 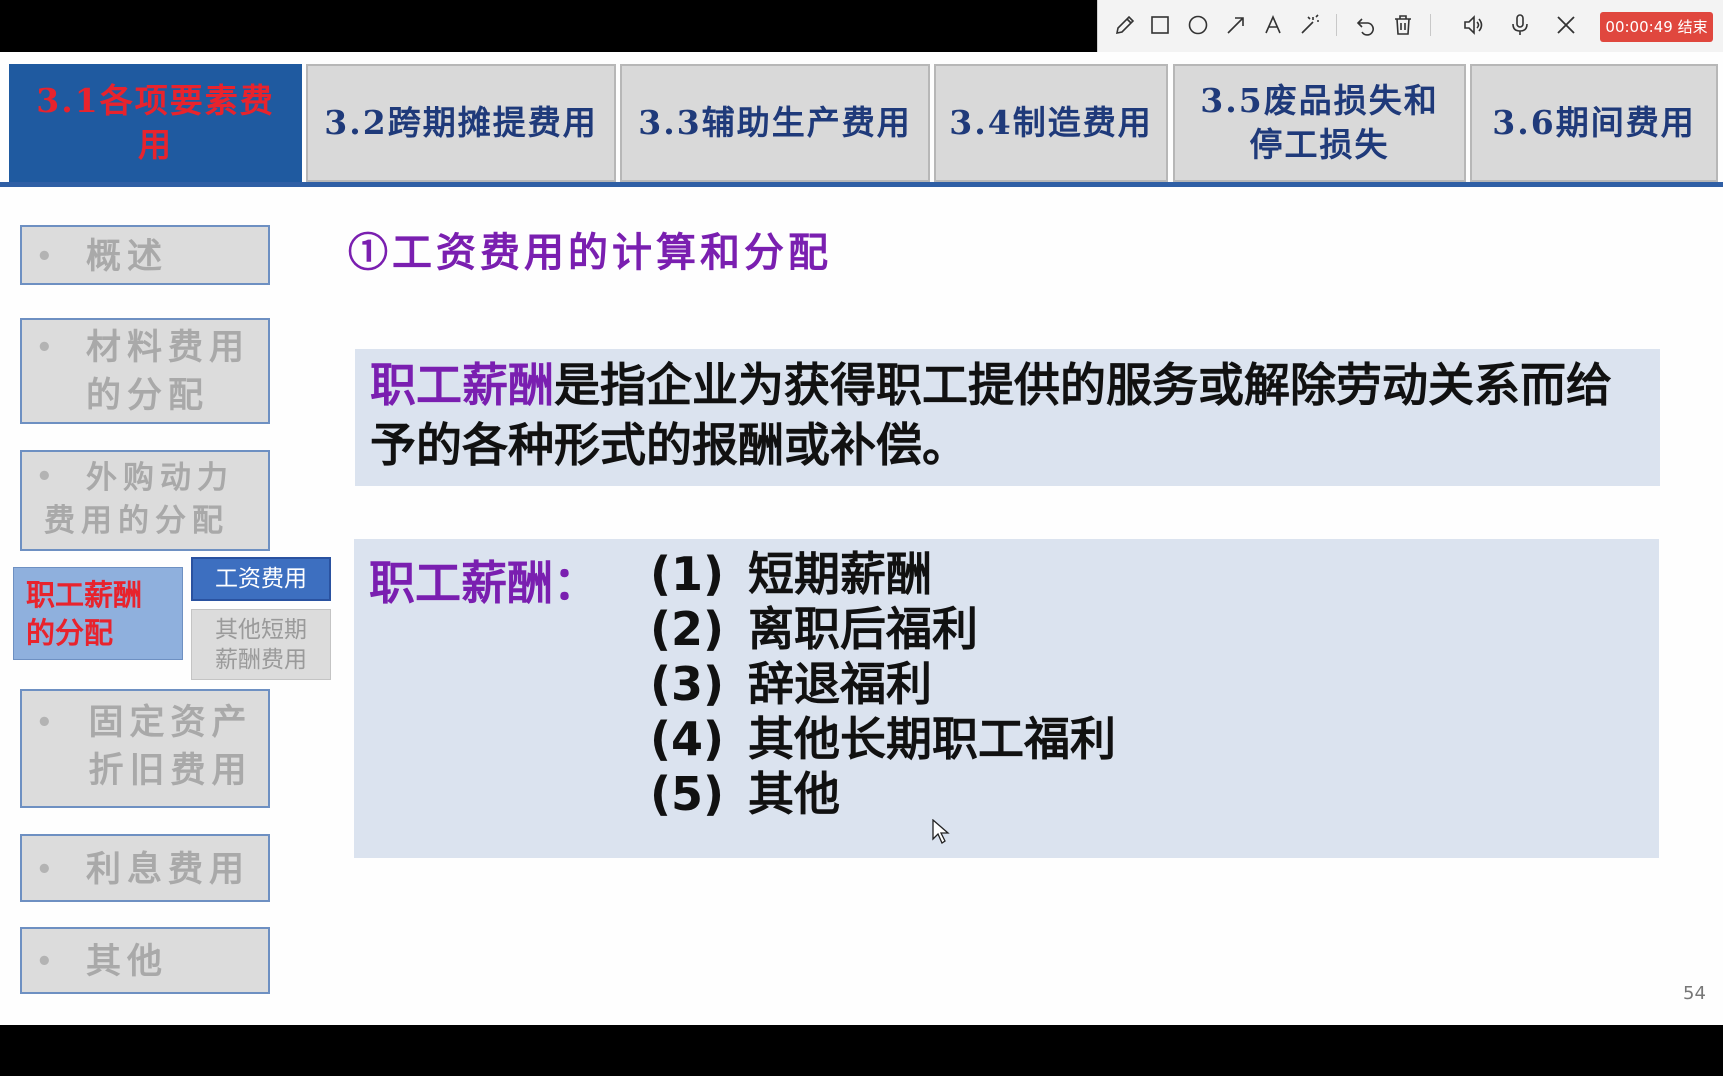 I want to click on definition-box: 职工薪酬是指企业为获得职工提供的服务或解除劳动关系而给予的各种形式的报酬或补偿。, so click(x=1007, y=417).